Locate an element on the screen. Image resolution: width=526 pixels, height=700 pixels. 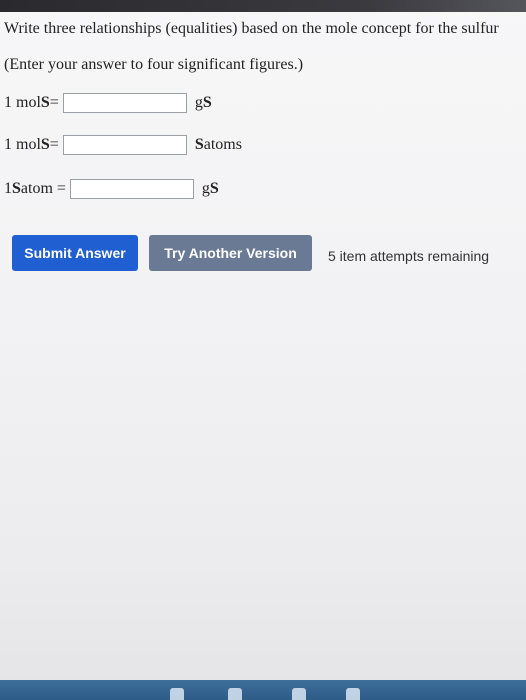
equality-row-mol-to-atoms: 1 mol S = S atoms is located at coordinates (123, 145).